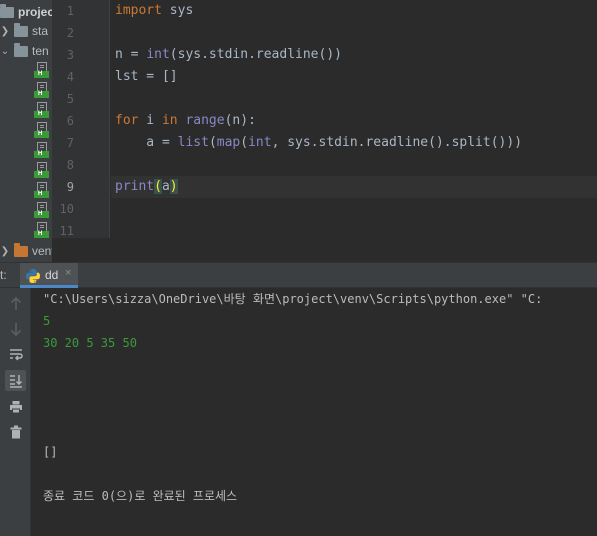 Image resolution: width=597 pixels, height=536 pixels. I want to click on code-line-1: import sys, so click(154, 11).